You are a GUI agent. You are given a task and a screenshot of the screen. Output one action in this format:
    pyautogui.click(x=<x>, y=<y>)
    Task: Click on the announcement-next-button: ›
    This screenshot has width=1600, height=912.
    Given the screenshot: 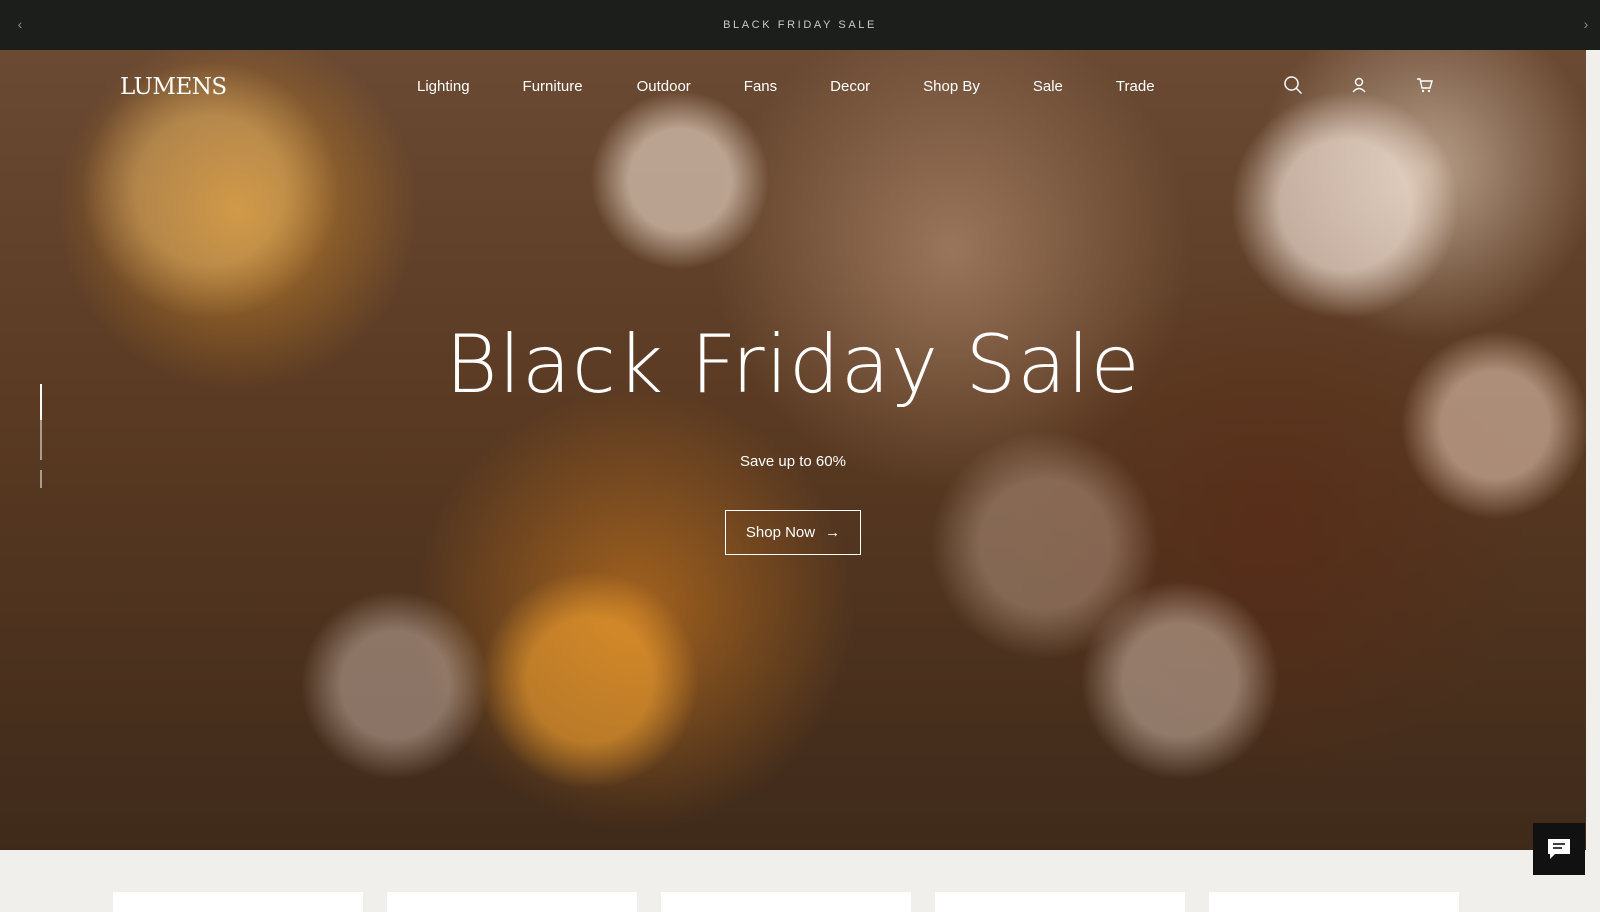 What is the action you would take?
    pyautogui.click(x=1586, y=24)
    